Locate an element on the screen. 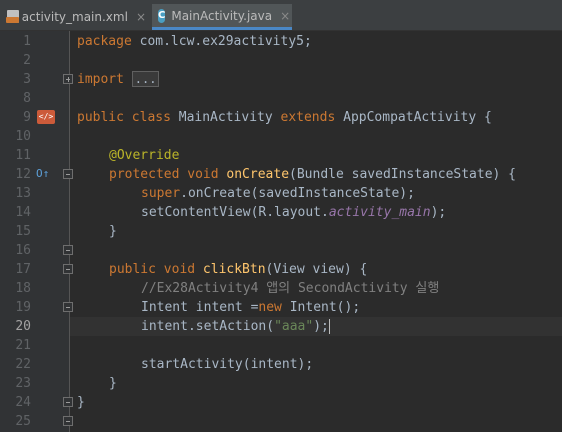  line-number: 19 is located at coordinates (23, 307).